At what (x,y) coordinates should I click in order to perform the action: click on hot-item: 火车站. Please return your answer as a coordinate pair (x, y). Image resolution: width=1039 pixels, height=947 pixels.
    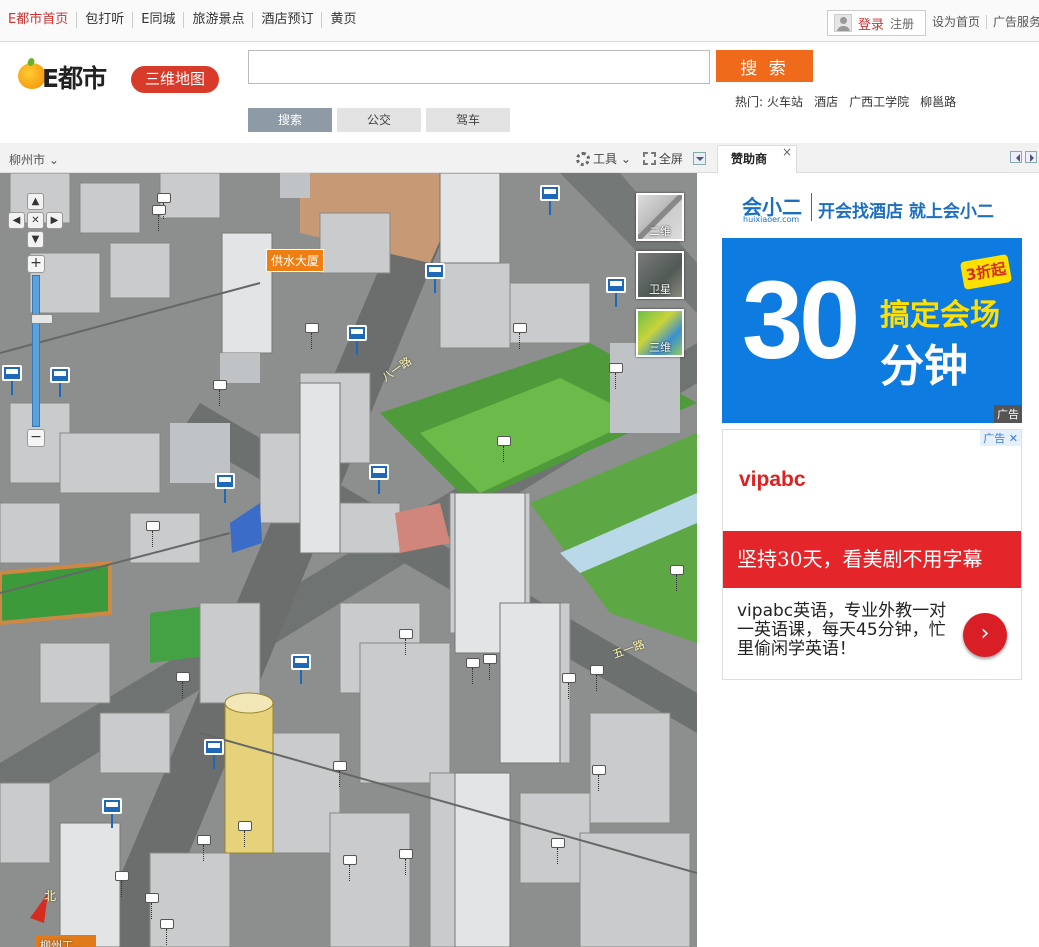
    Looking at the image, I should click on (785, 101).